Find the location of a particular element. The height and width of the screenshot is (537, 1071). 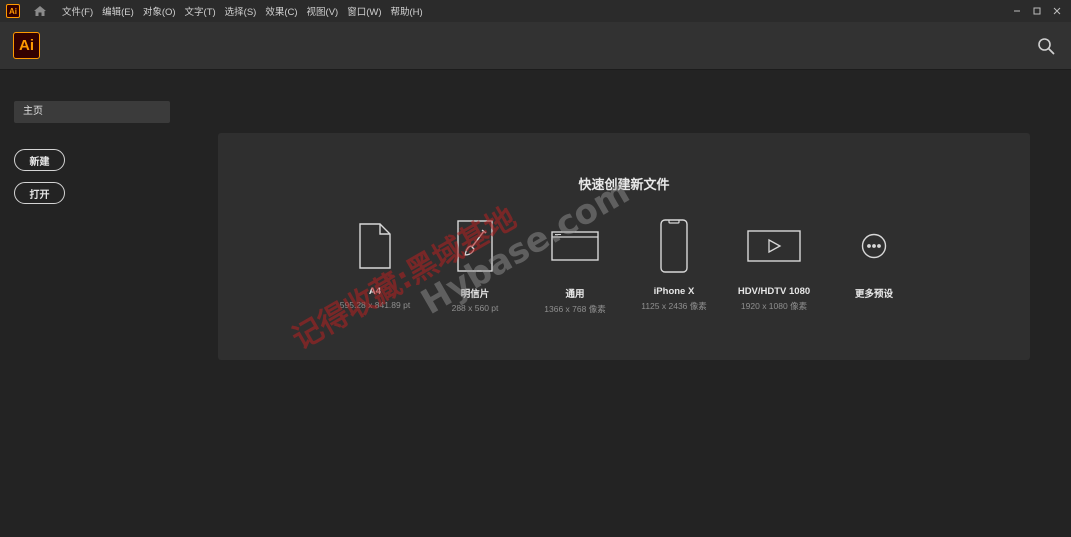

preset-name: A4 is located at coordinates (375, 291).